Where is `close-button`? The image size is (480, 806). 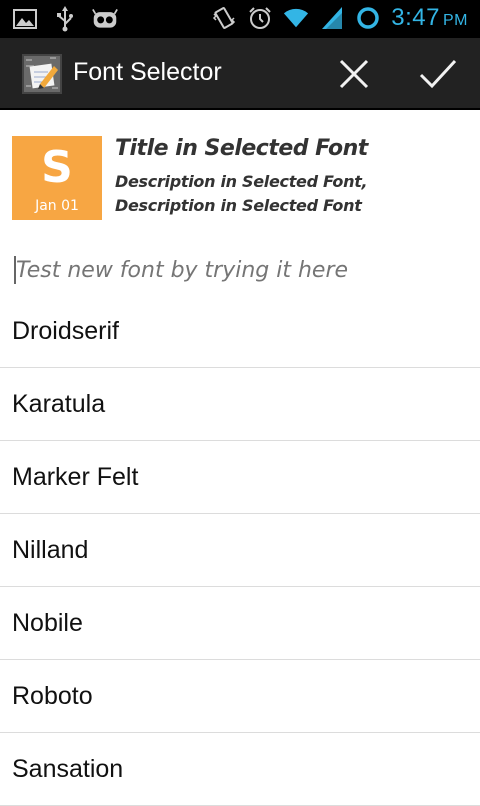 close-button is located at coordinates (354, 74).